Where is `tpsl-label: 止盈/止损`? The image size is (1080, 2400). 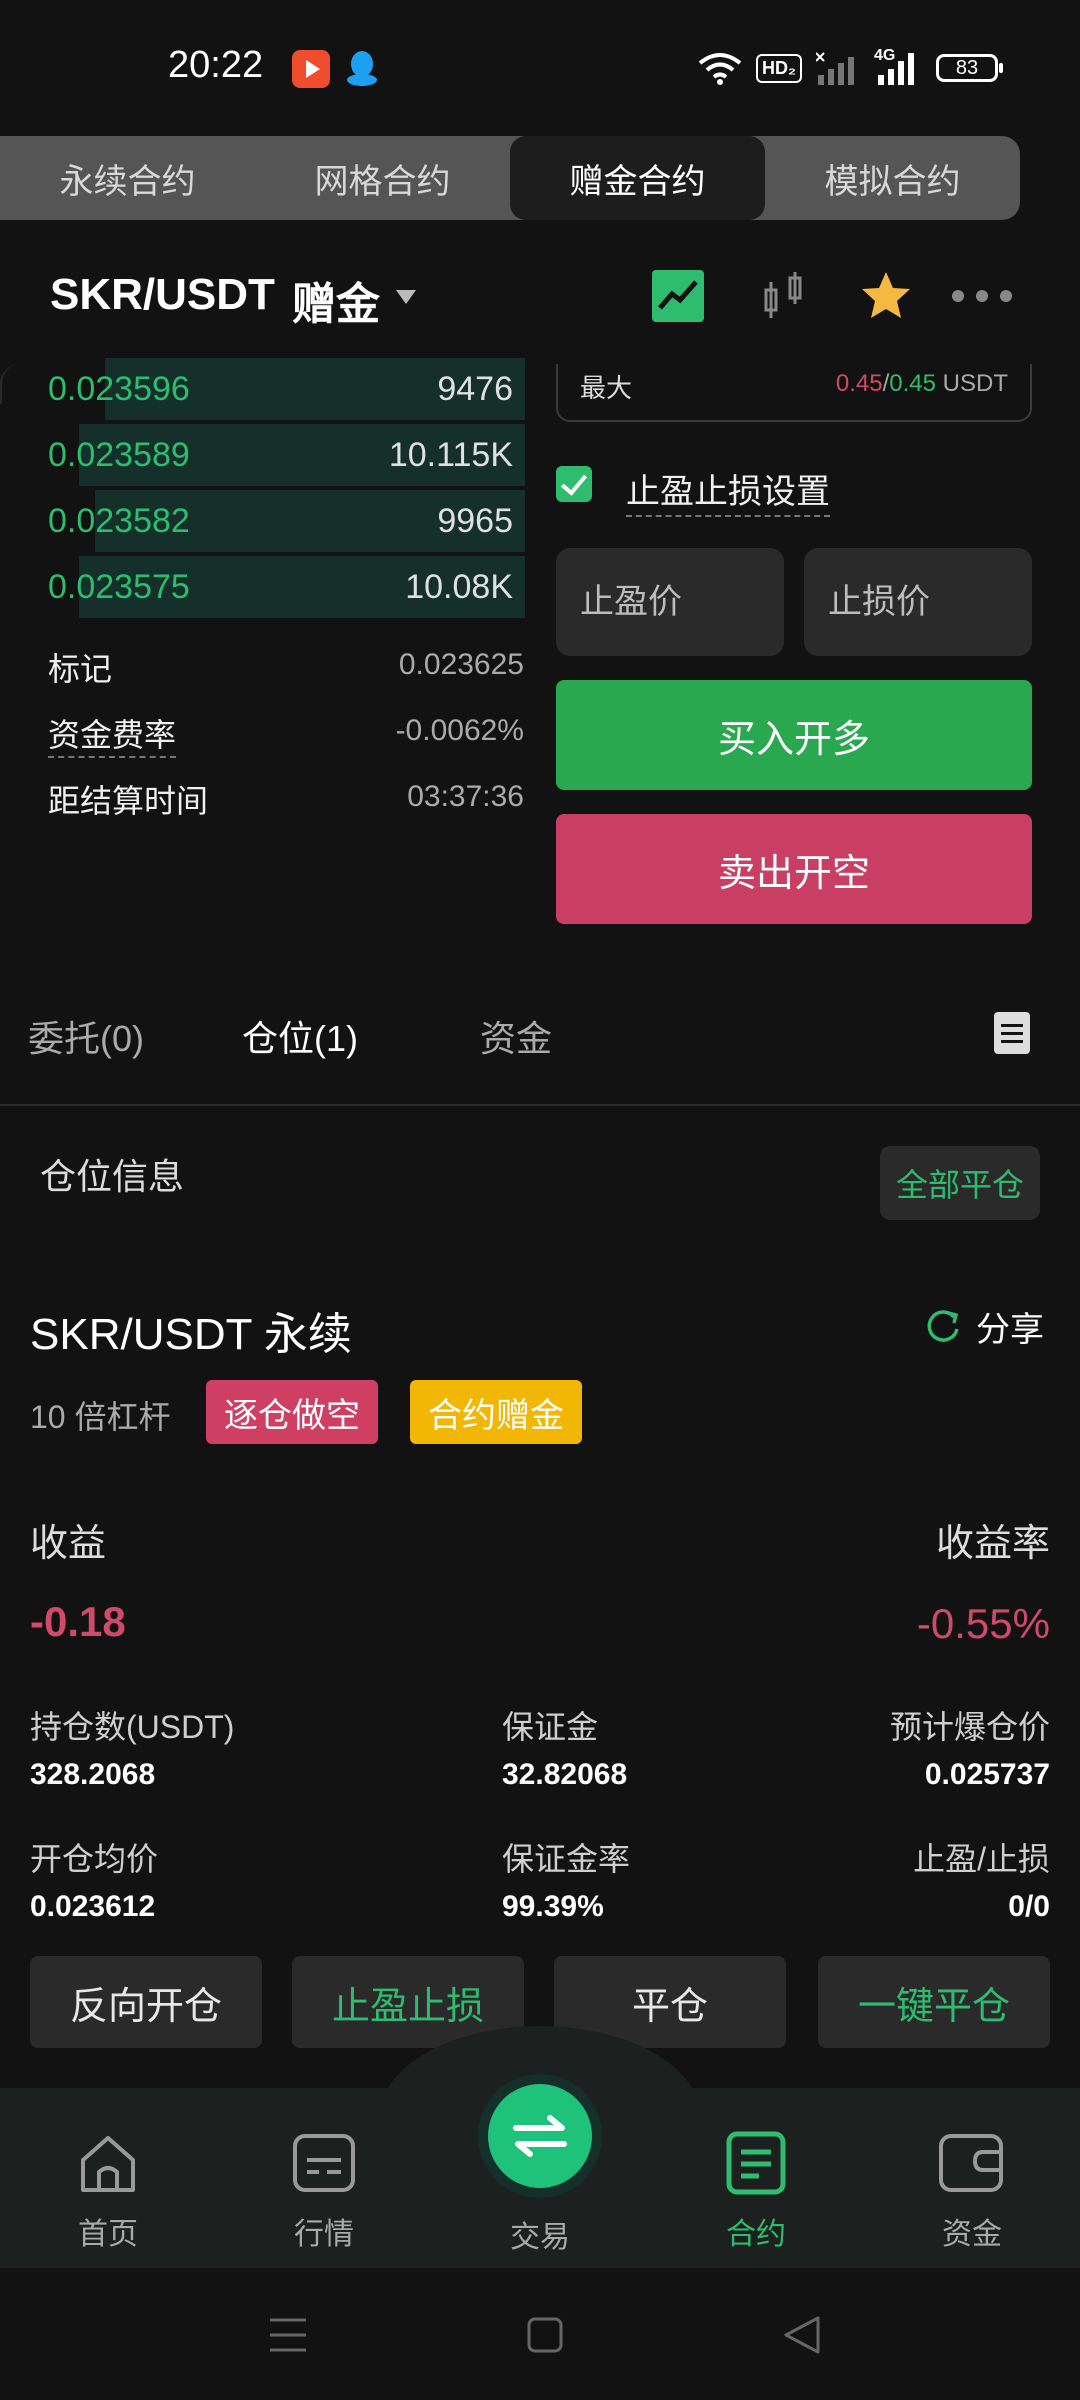 tpsl-label: 止盈/止损 is located at coordinates (981, 1859).